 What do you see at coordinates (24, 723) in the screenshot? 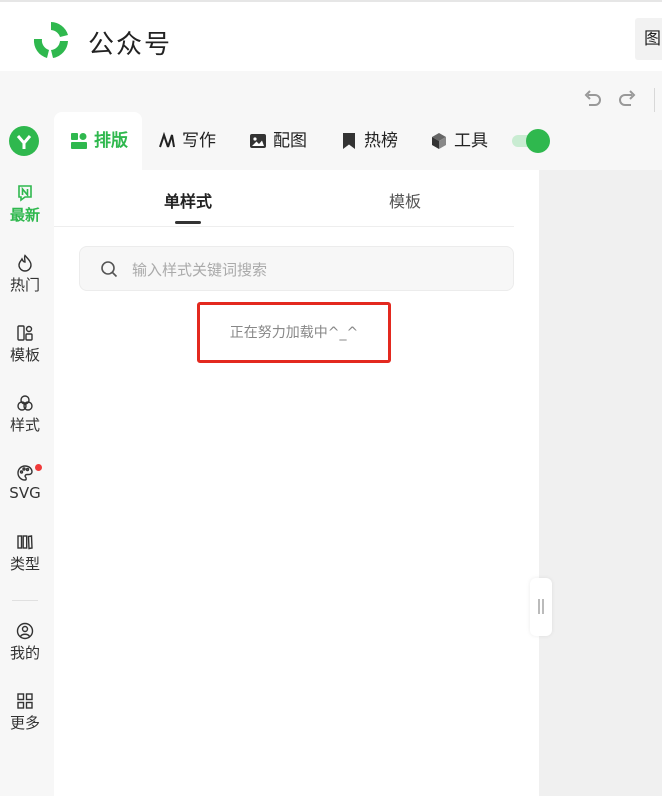
I see `sidebar-item-label: 更多` at bounding box center [24, 723].